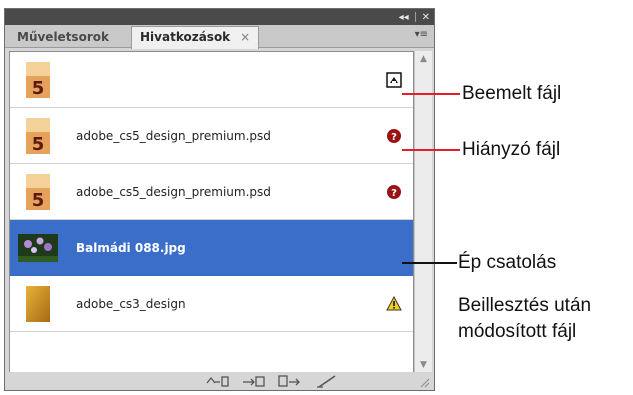 The height and width of the screenshot is (395, 633). I want to click on callout-missing: Hiányzó fájl, so click(511, 149).